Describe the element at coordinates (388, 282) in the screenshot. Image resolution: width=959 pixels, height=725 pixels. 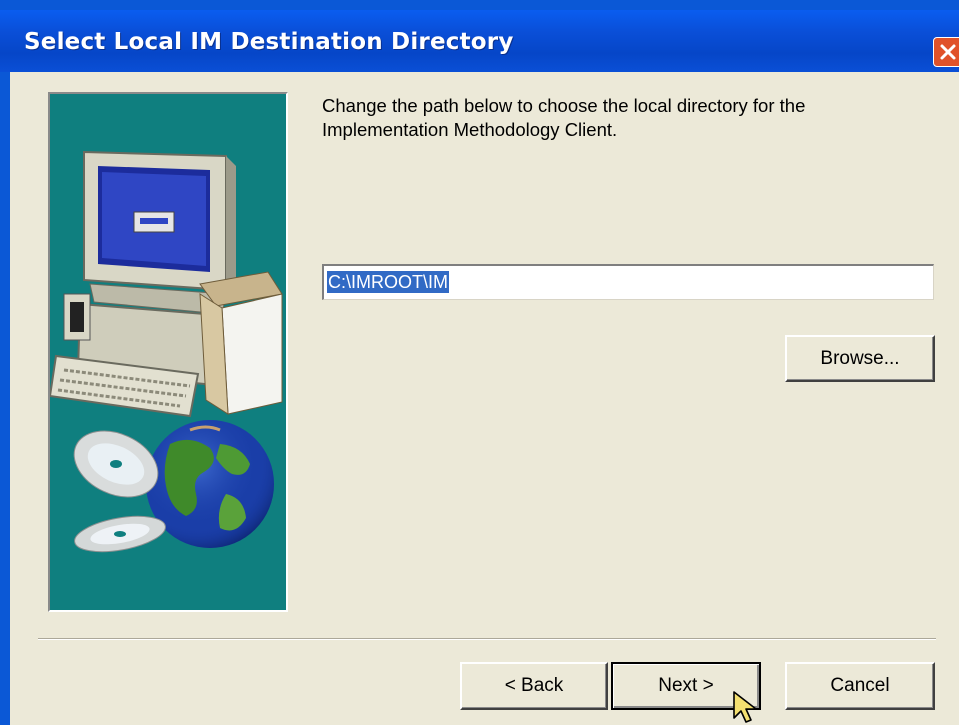
I see `path-value-selected: C:\IMROOT\IM` at that location.